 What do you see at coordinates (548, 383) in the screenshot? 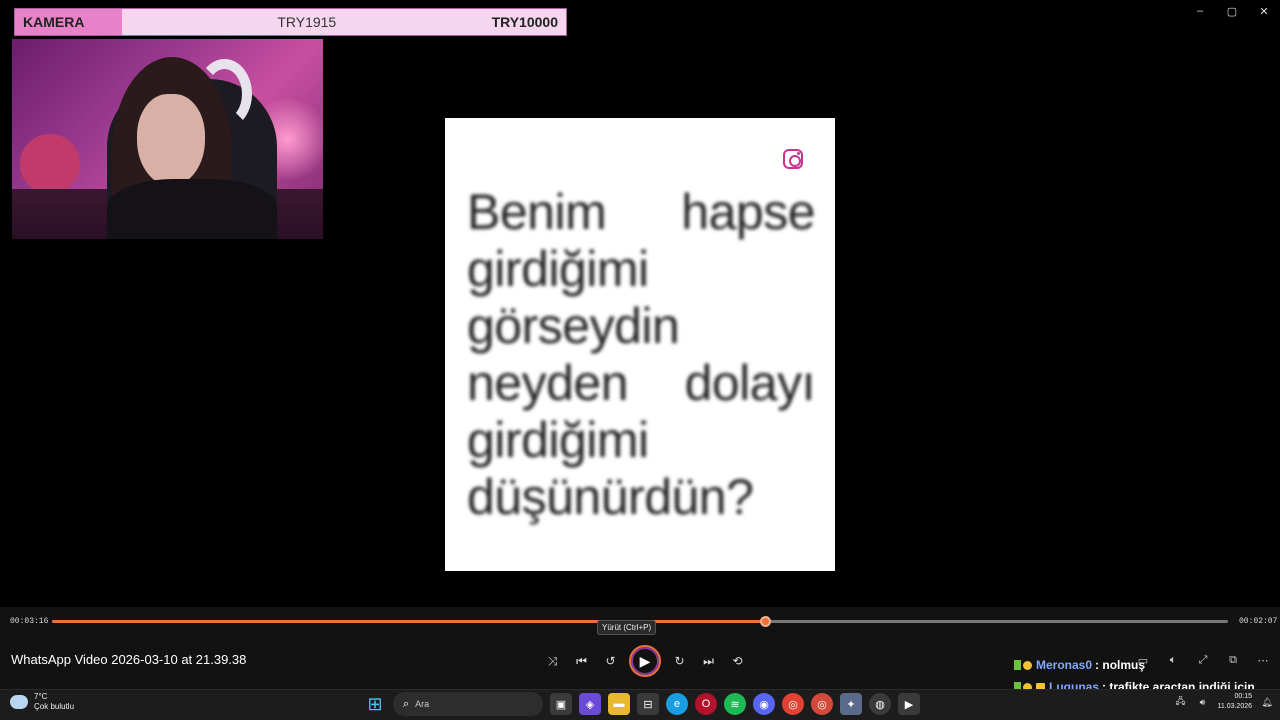
I see `video-text-word: neyden` at bounding box center [548, 383].